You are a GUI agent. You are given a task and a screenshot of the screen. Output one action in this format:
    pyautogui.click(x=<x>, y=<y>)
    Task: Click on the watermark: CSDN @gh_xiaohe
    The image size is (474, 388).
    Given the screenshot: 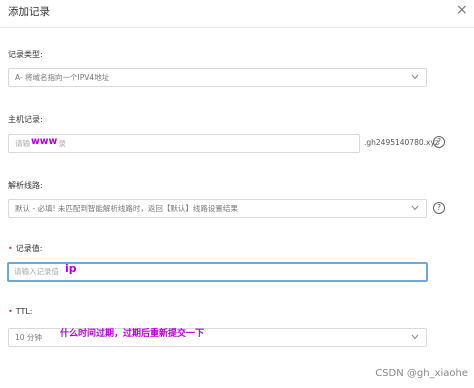 What is the action you would take?
    pyautogui.click(x=421, y=373)
    